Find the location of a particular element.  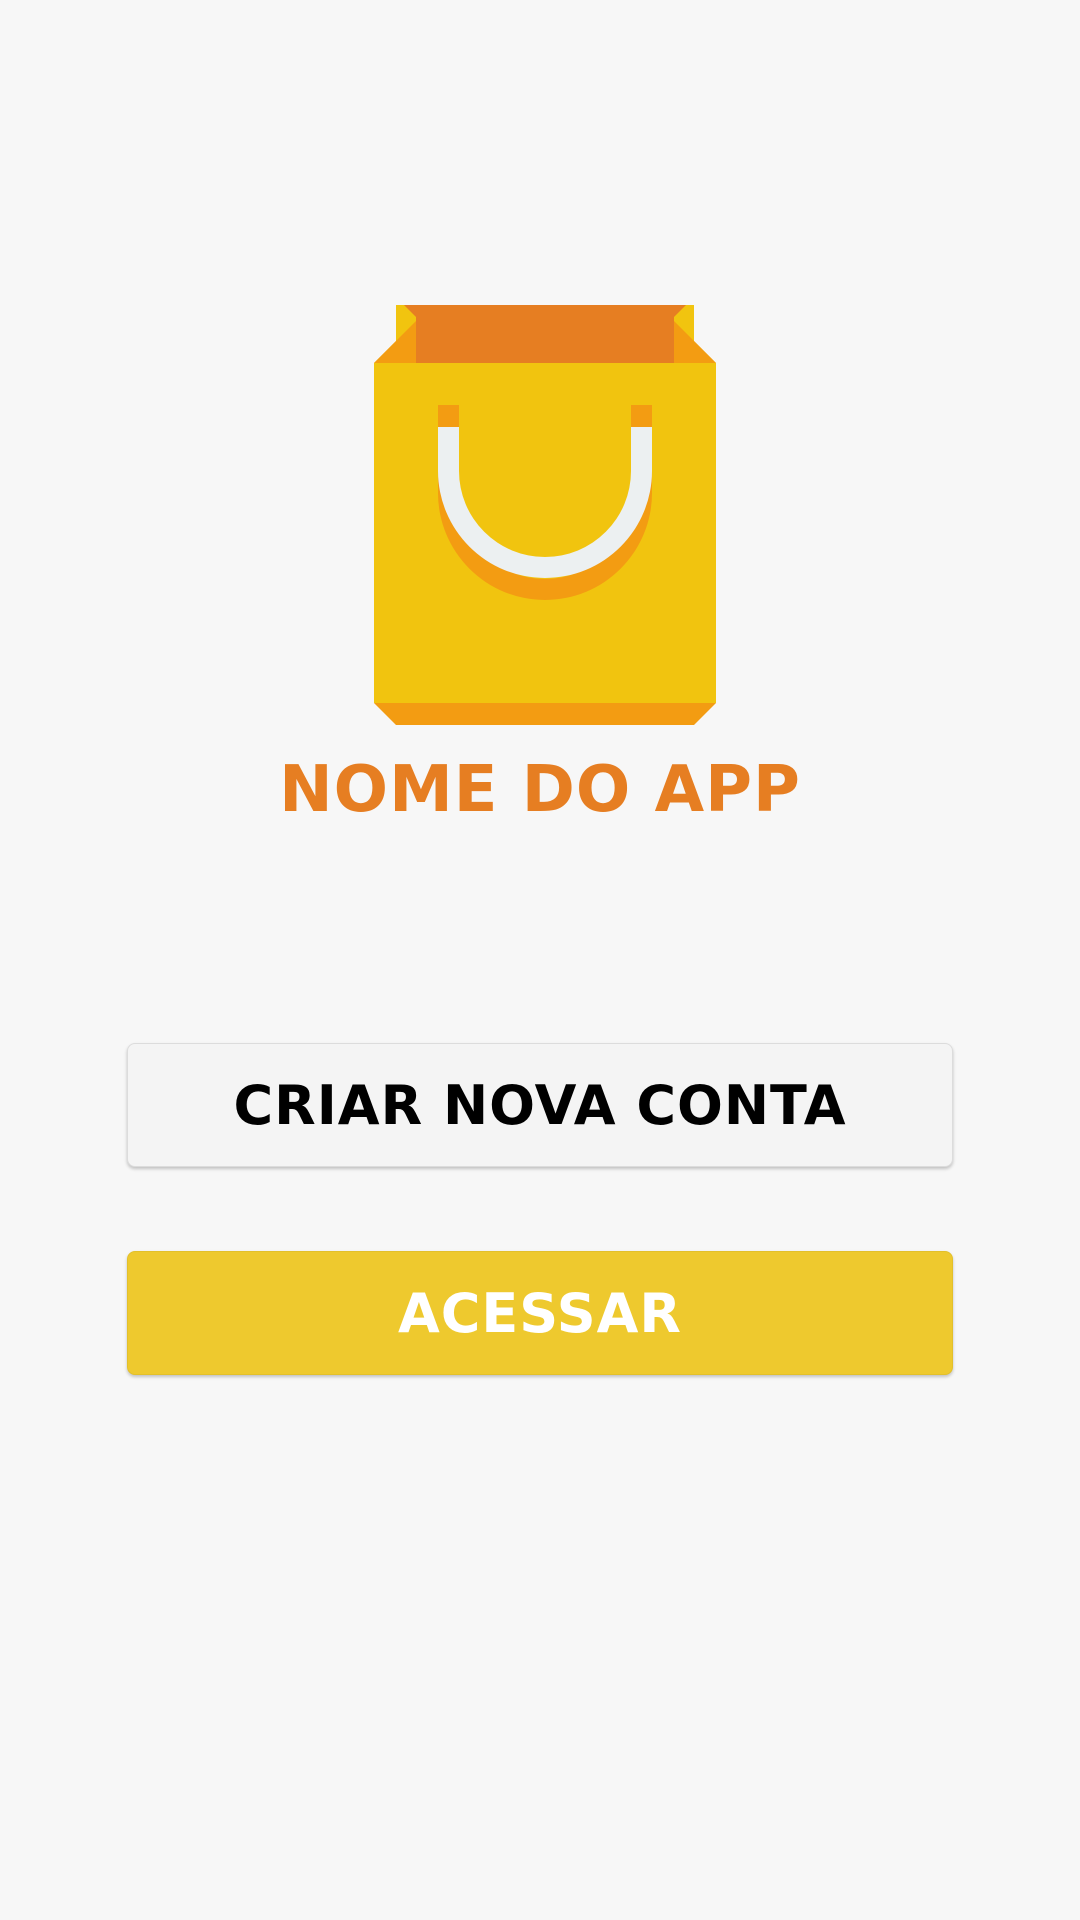

create-account-button: CRIAR NOVA CONTA is located at coordinates (540, 1105).